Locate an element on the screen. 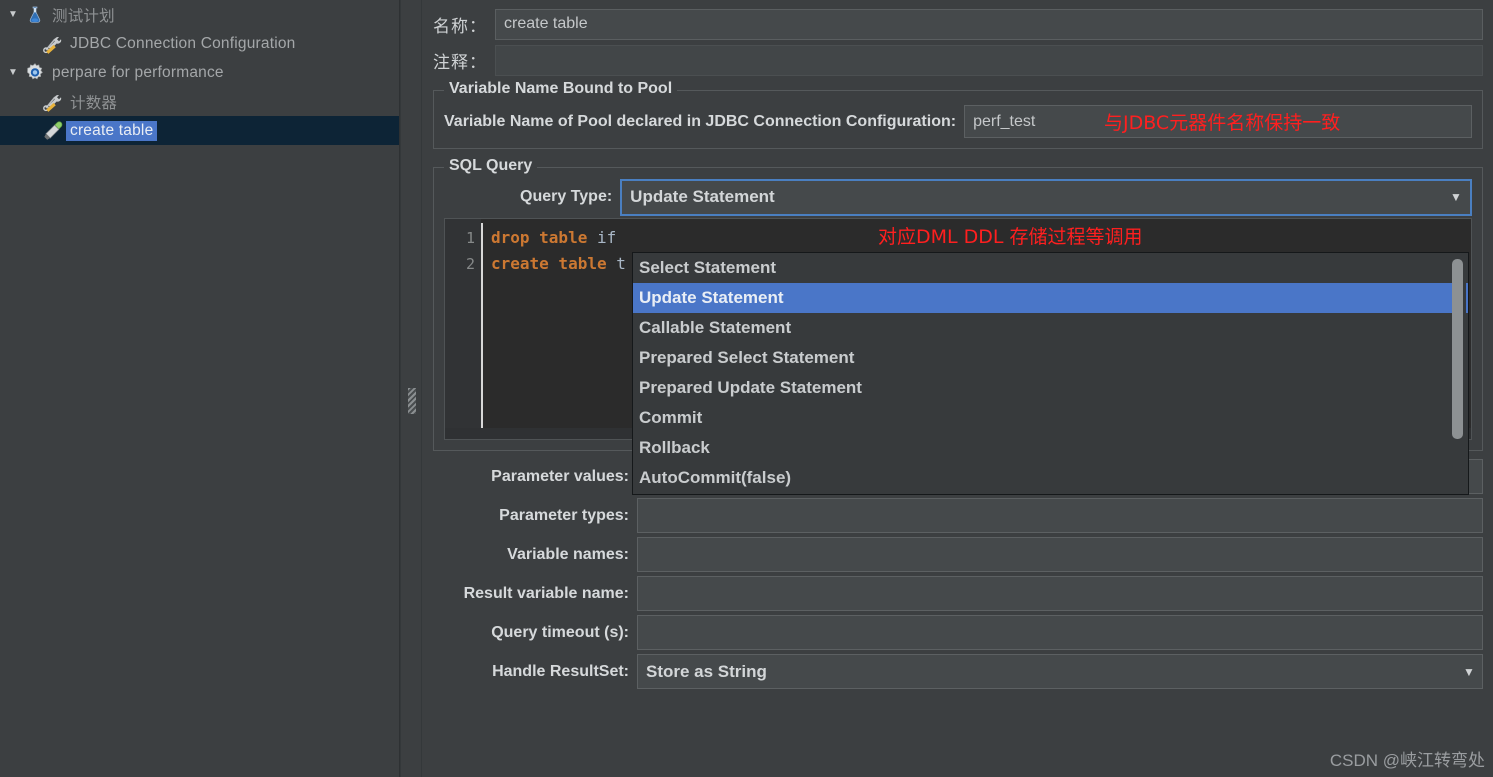  annotation-pool-note: 与JDBC元器件名称保持一致 is located at coordinates (1222, 123).